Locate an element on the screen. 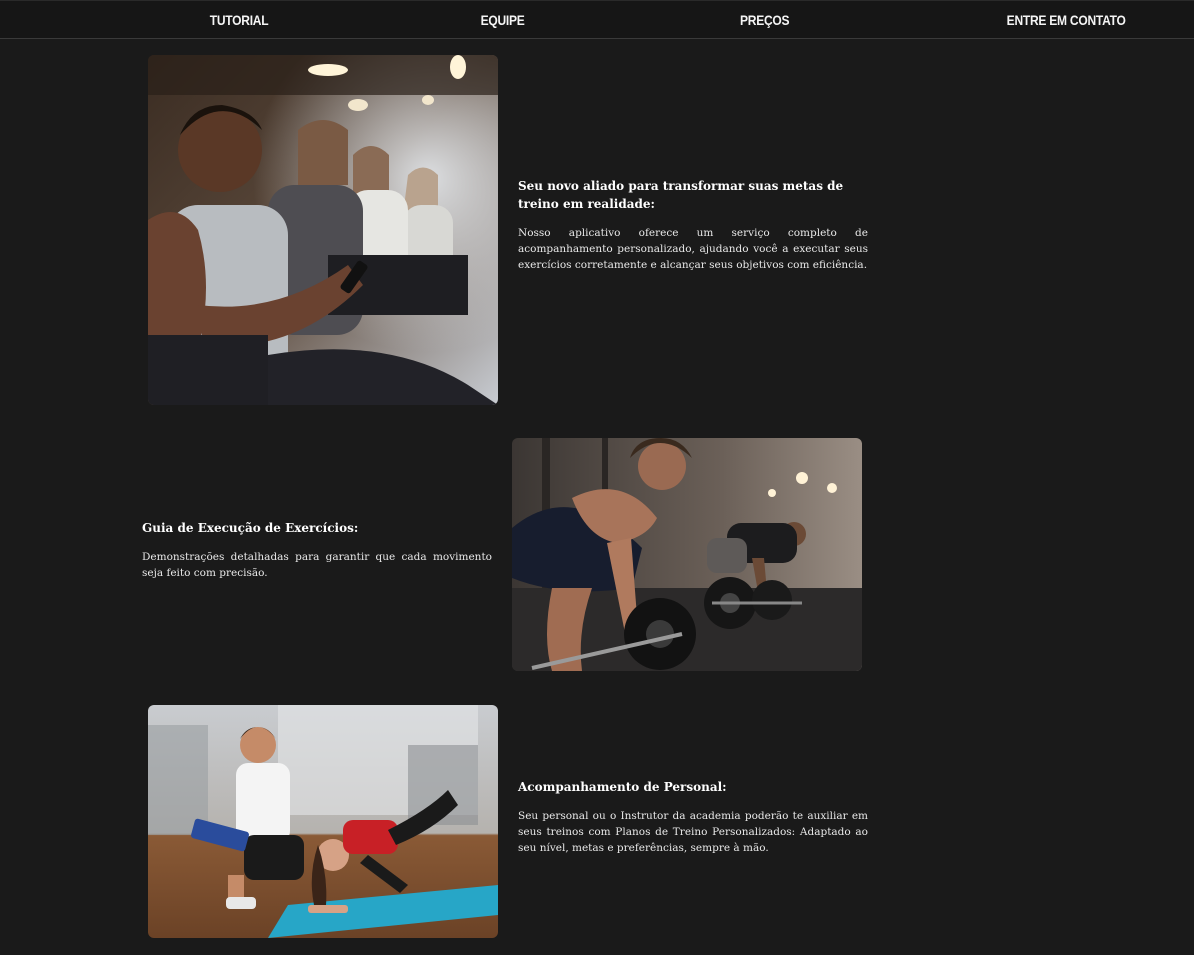 This screenshot has height=955, width=1194. nav-item-equipe: EQUIPE is located at coordinates (503, 20).